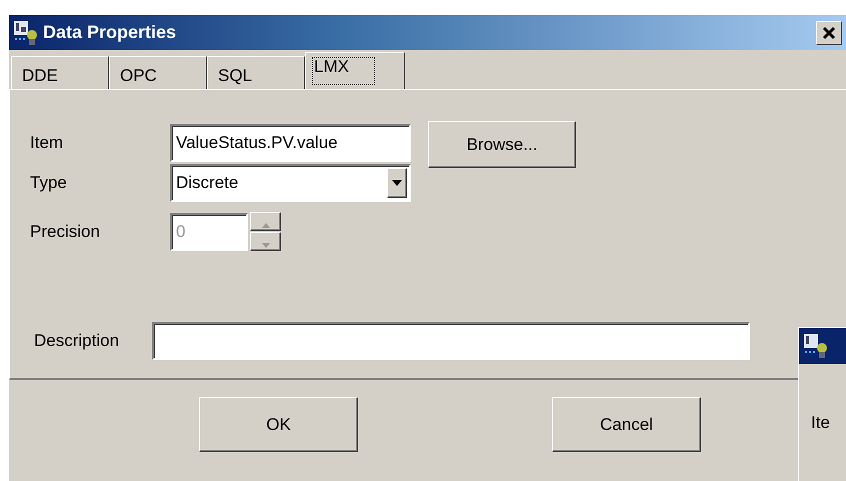 This screenshot has height=481, width=846. Describe the element at coordinates (266, 245) in the screenshot. I see `down-arrow-icon` at that location.